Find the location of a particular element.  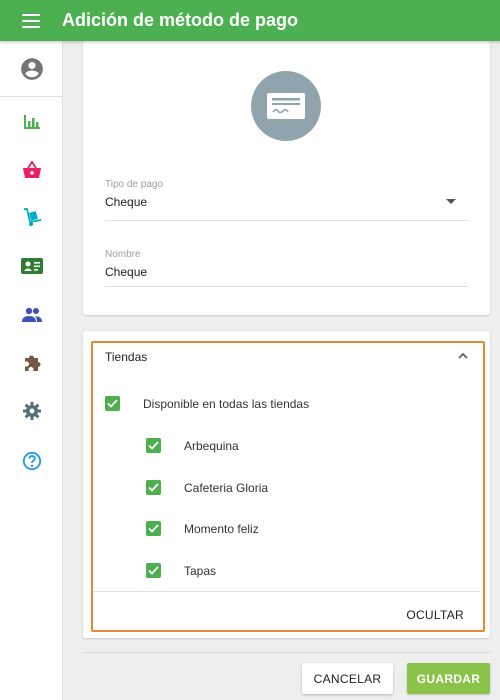

name-label: Nombre is located at coordinates (123, 254).